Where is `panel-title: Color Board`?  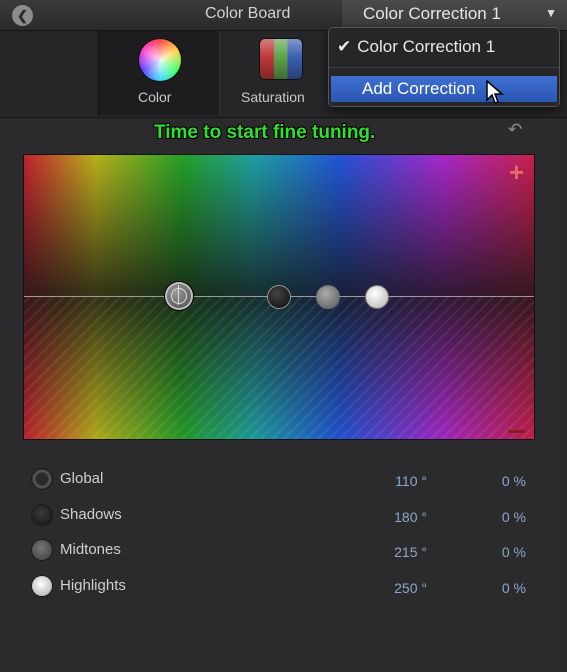
panel-title: Color Board is located at coordinates (248, 13).